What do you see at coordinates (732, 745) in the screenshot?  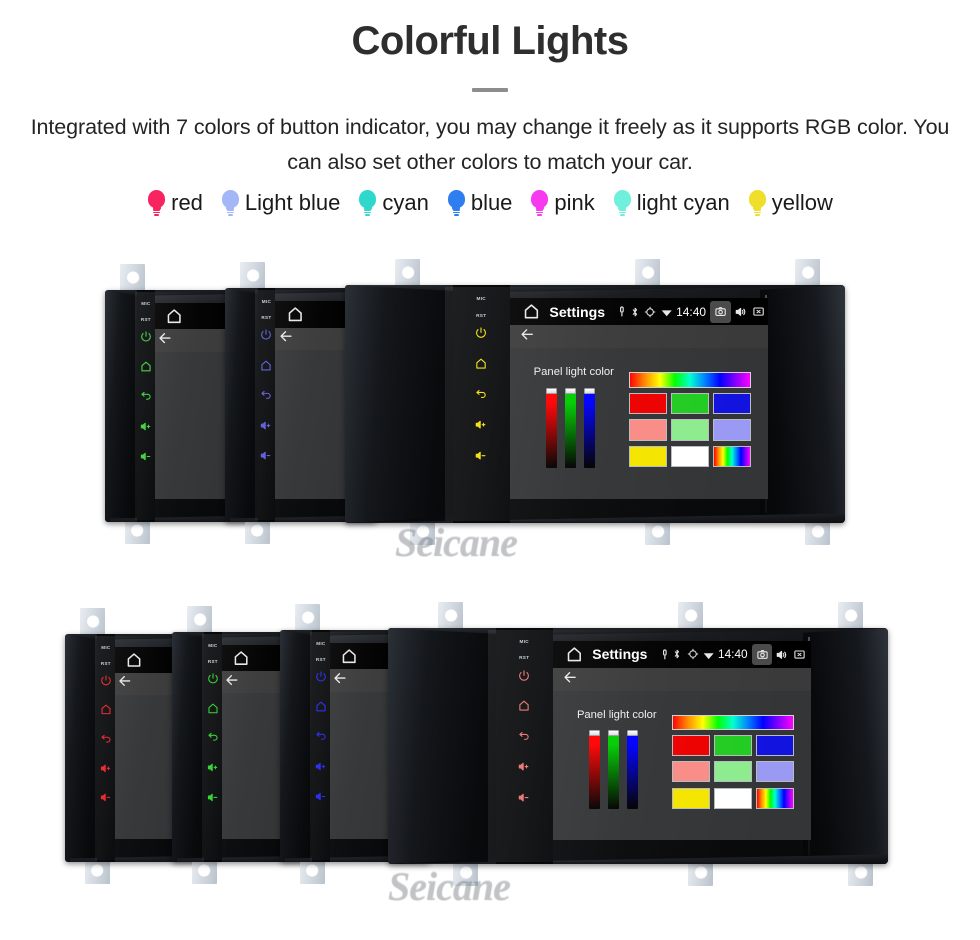 I see `green-swatch` at bounding box center [732, 745].